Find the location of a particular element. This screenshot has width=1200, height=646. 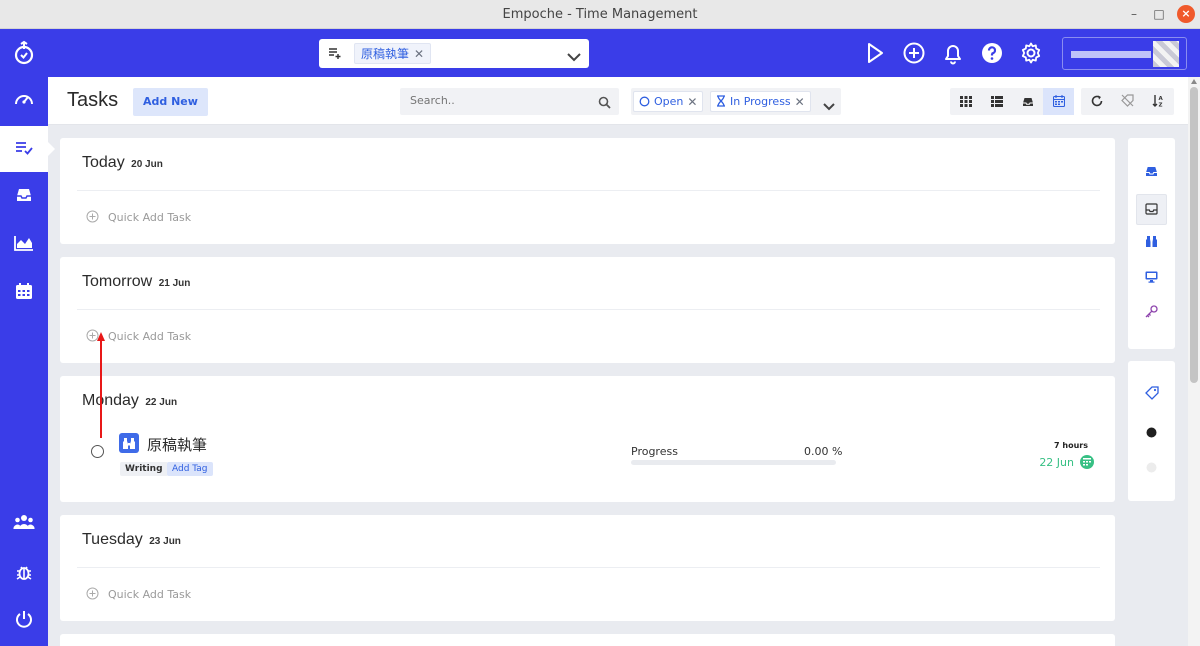

close-button: × is located at coordinates (1186, 14).